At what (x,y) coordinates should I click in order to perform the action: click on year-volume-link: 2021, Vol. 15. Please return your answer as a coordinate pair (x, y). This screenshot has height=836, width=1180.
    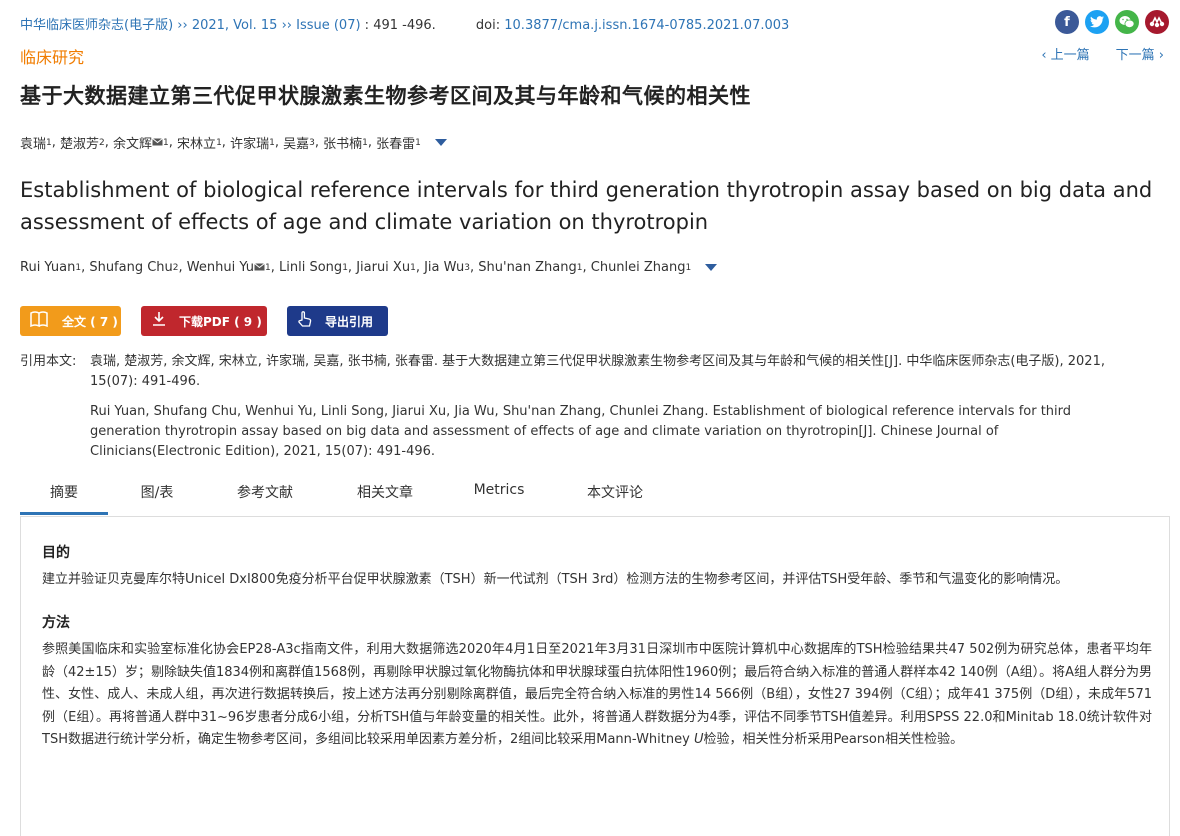
    Looking at the image, I should click on (235, 25).